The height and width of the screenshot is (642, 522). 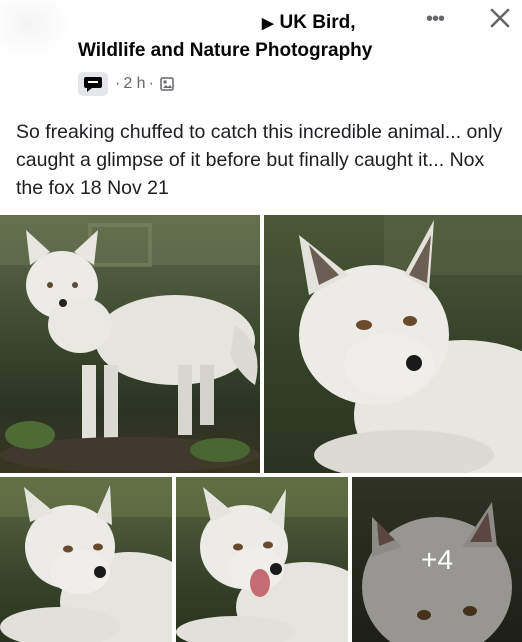 I want to click on group-name-line1: ▶ UK Bird,, so click(x=309, y=23).